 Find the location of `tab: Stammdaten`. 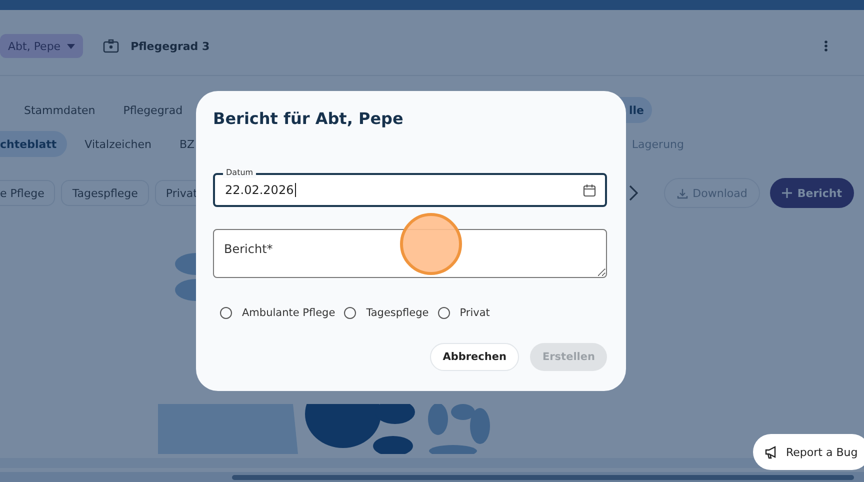

tab: Stammdaten is located at coordinates (60, 110).